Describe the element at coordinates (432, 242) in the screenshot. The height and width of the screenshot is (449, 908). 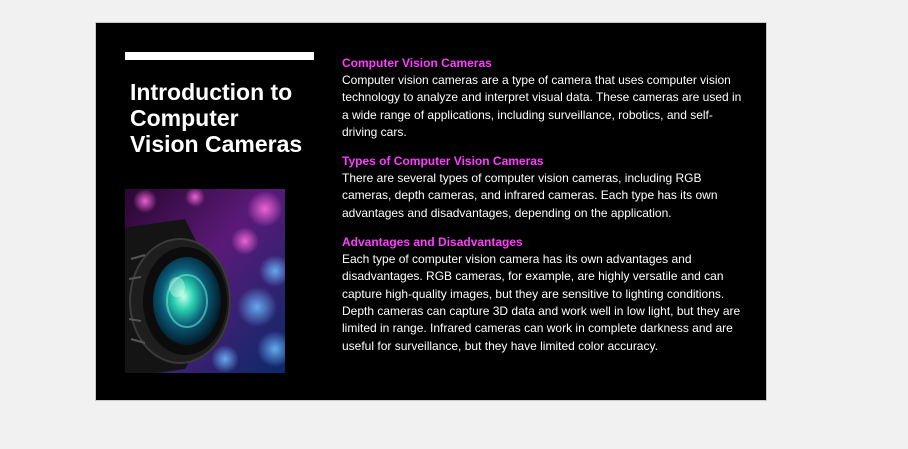
I see `section-heading: Advantages and Disadvantages` at that location.